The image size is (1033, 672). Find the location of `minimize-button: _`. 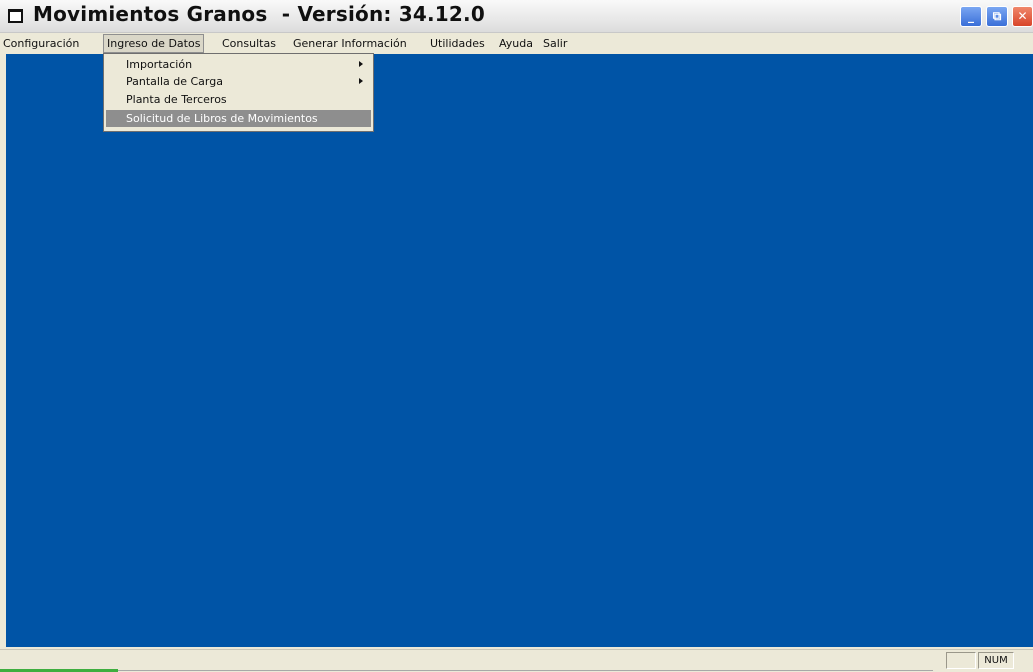

minimize-button: _ is located at coordinates (971, 16).